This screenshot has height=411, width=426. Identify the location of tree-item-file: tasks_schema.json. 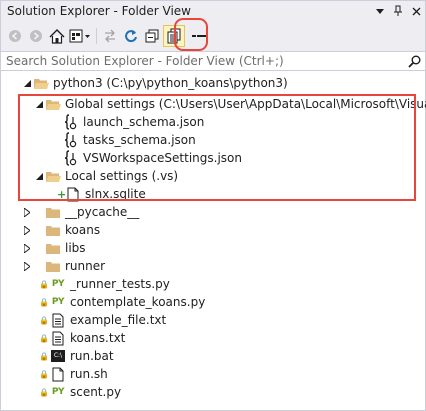
(129, 140).